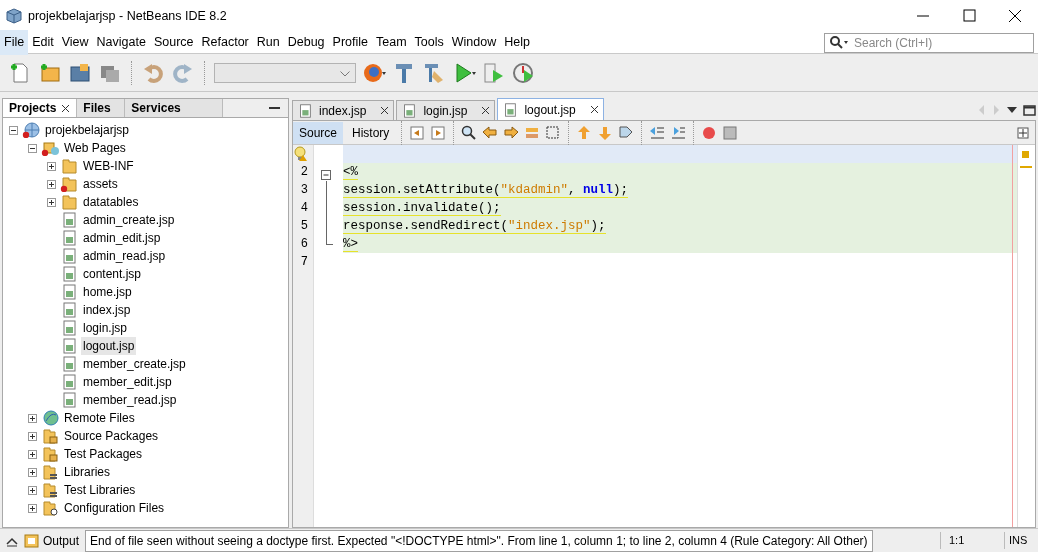  Describe the element at coordinates (87, 130) in the screenshot. I see `tree-item: projekbelajarjsp` at that location.